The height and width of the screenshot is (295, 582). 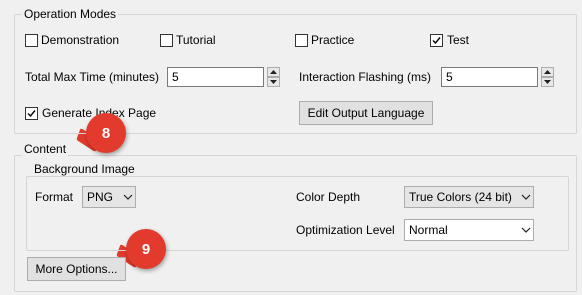 I want to click on practice-checkbox, so click(x=301, y=40).